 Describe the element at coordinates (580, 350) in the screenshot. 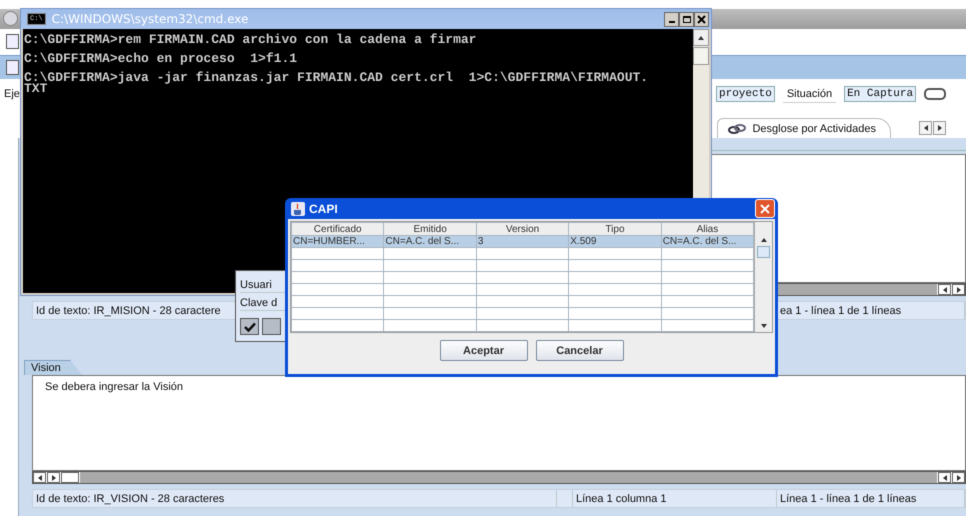

I see `cancel-button: Cancelar` at that location.